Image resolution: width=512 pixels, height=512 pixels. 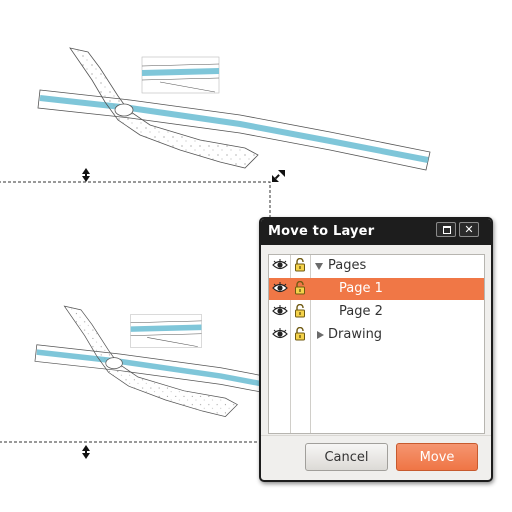 I want to click on layer-row-drawing: Drawing, so click(x=376, y=335).